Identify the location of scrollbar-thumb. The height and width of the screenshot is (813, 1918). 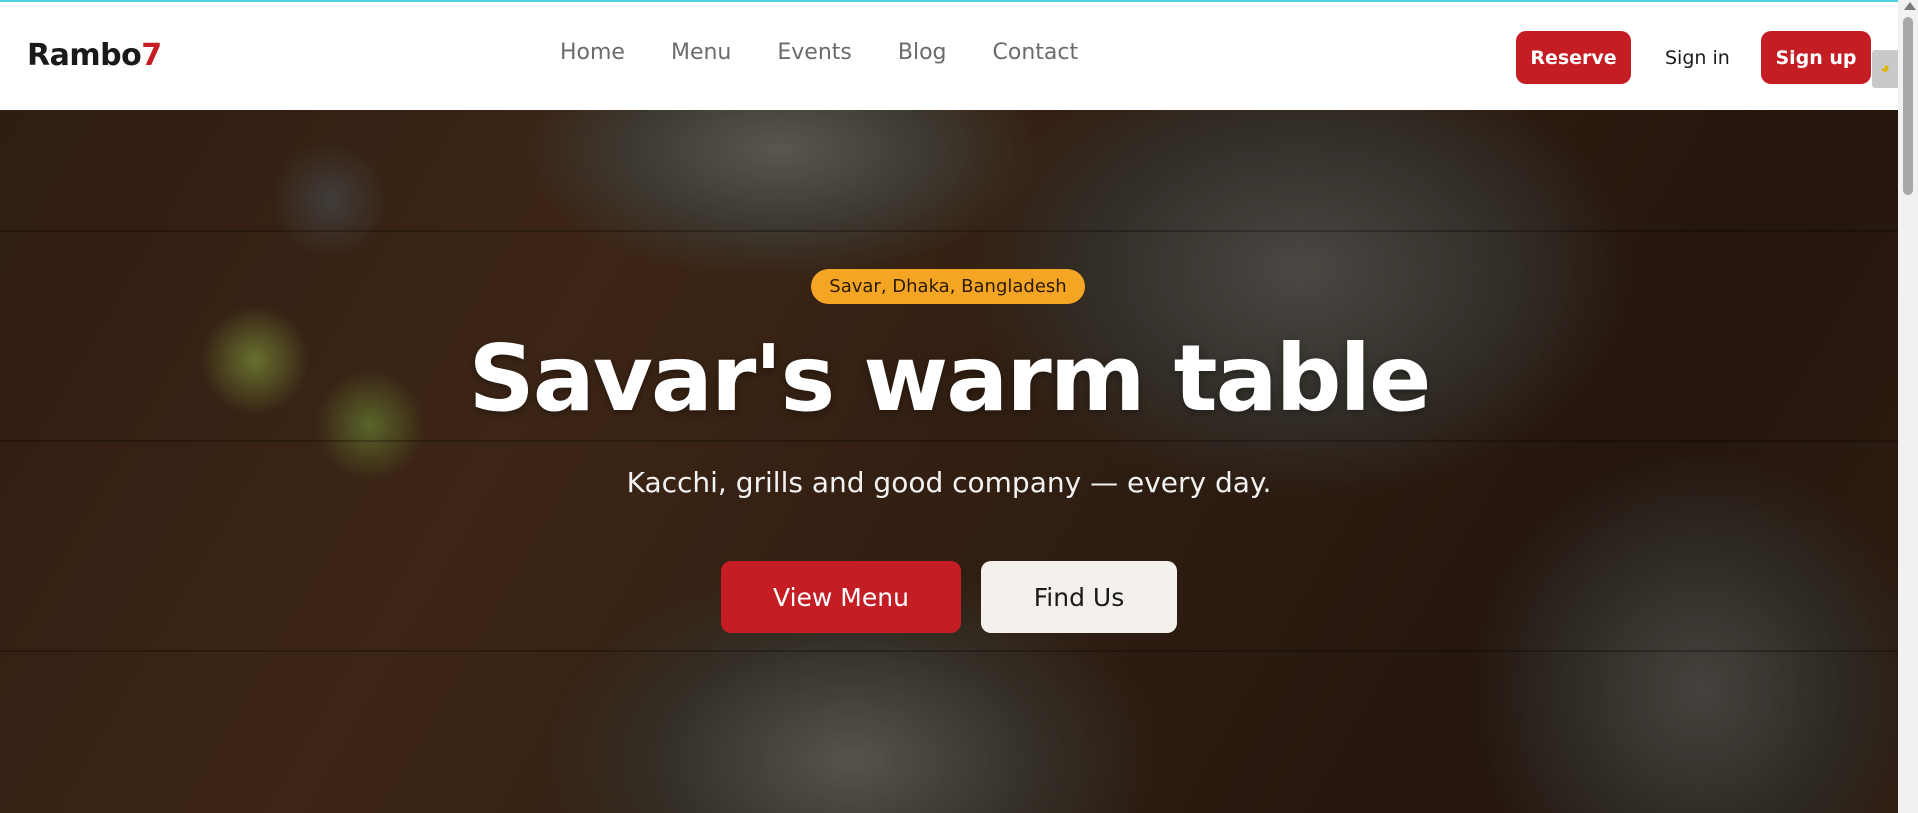
(1908, 106).